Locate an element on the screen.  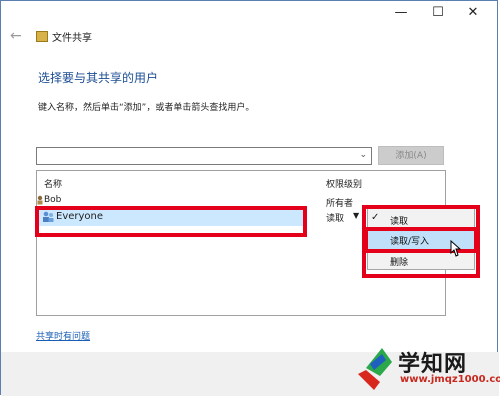
minimize-button: — is located at coordinates (401, 13).